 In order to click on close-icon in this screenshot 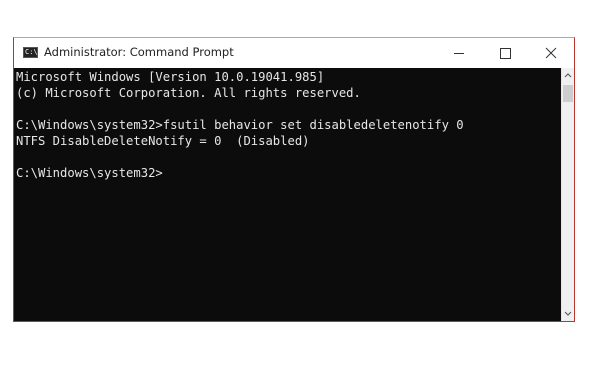, I will do `click(551, 53)`.